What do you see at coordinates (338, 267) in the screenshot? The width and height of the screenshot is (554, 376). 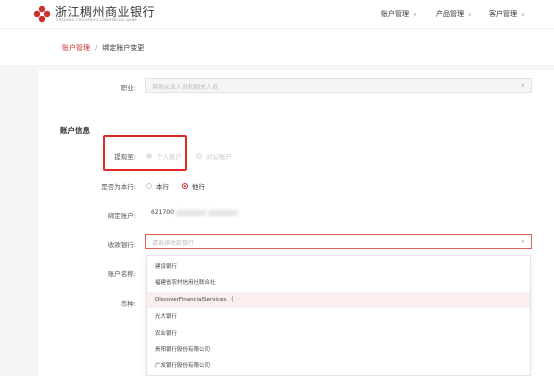 I see `dropdown-option: 建设银行` at bounding box center [338, 267].